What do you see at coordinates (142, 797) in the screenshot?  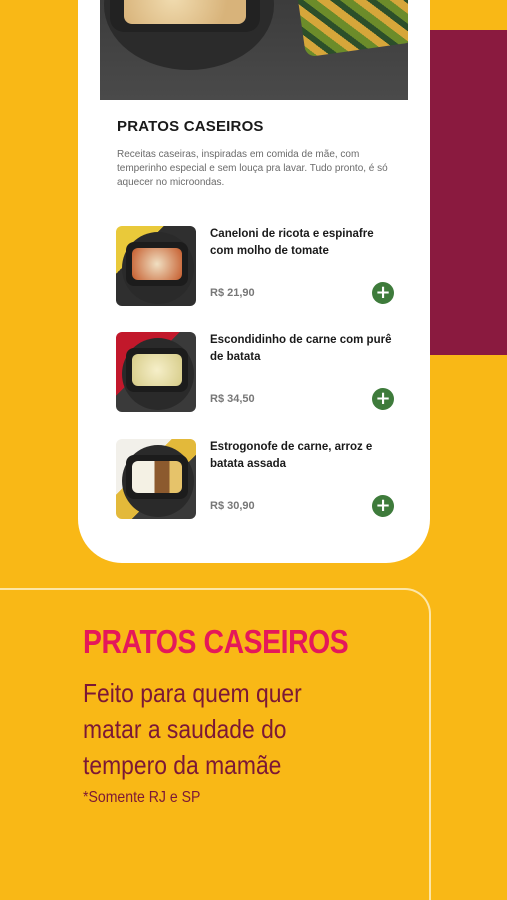 I see `promo-note: *Somente RJ e SP` at bounding box center [142, 797].